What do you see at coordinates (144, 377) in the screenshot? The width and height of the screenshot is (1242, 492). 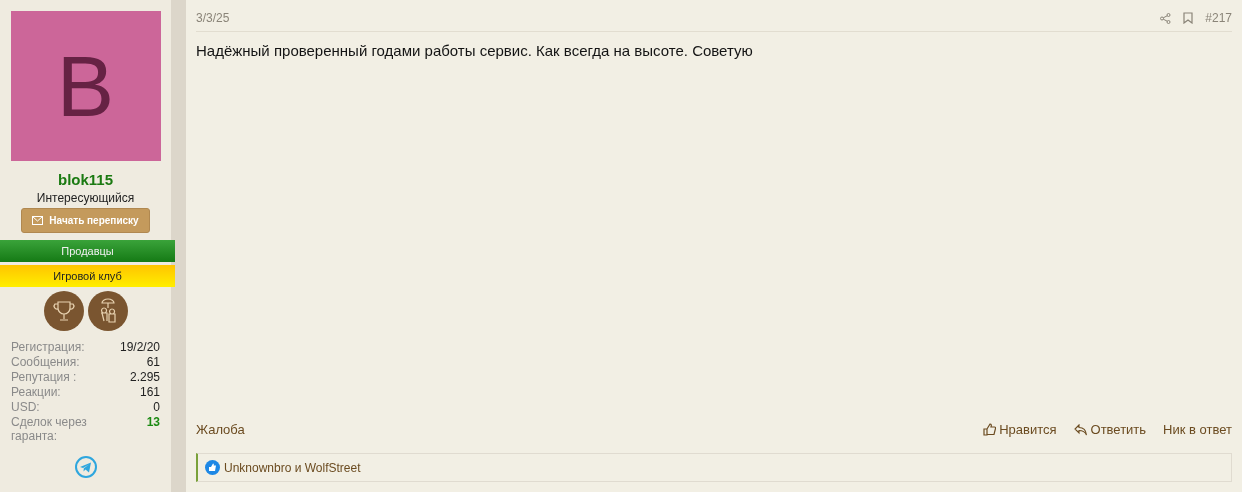 I see `stat-value: 2.295` at bounding box center [144, 377].